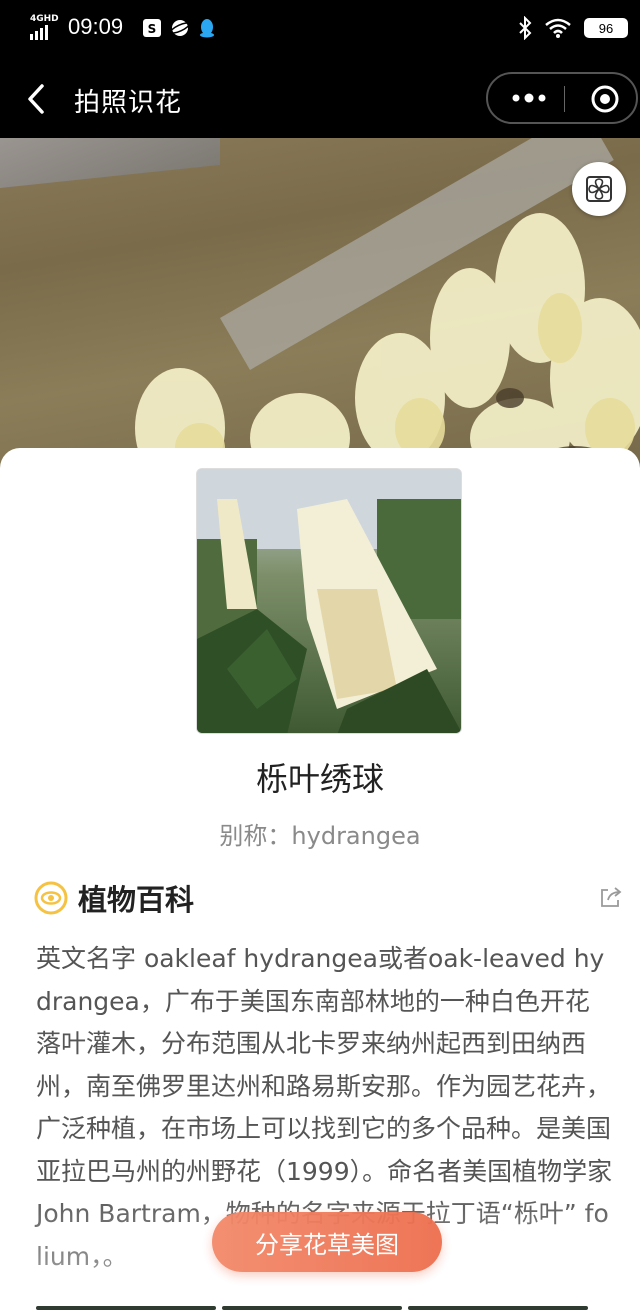 This screenshot has width=640, height=1310. Describe the element at coordinates (37, 99) in the screenshot. I see `back-button` at that location.